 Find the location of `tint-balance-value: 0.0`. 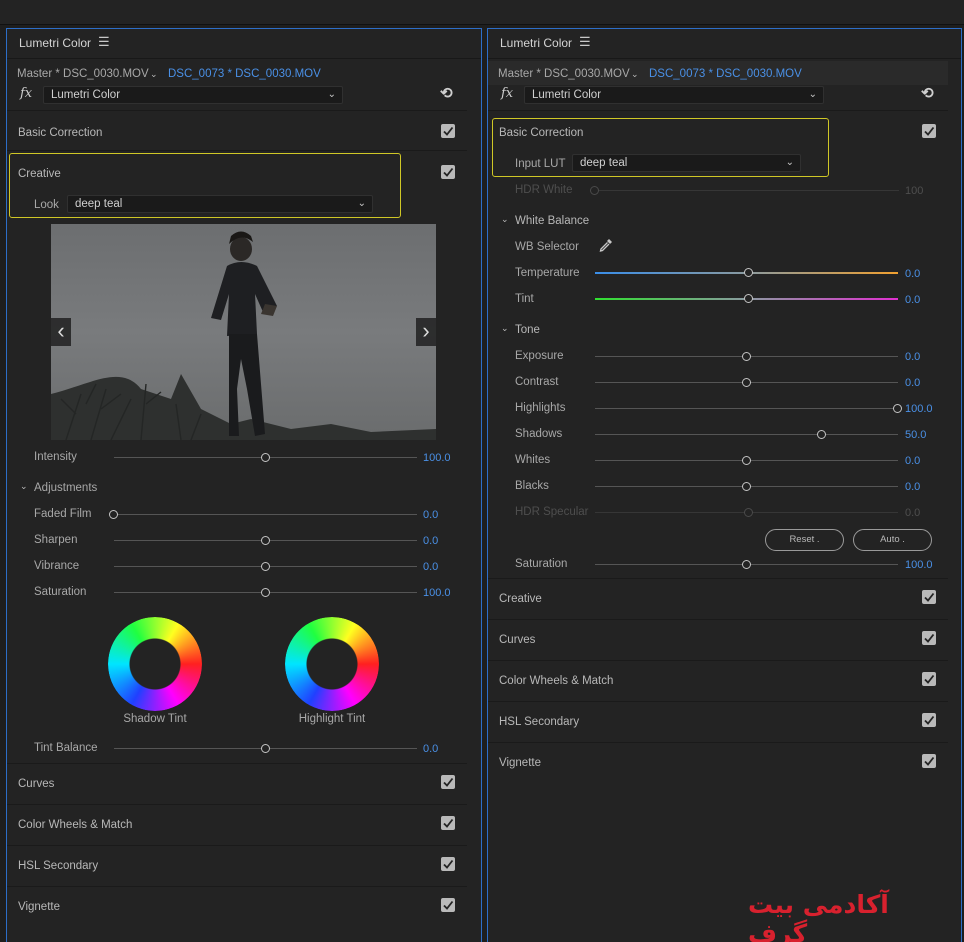

tint-balance-value: 0.0 is located at coordinates (430, 749).